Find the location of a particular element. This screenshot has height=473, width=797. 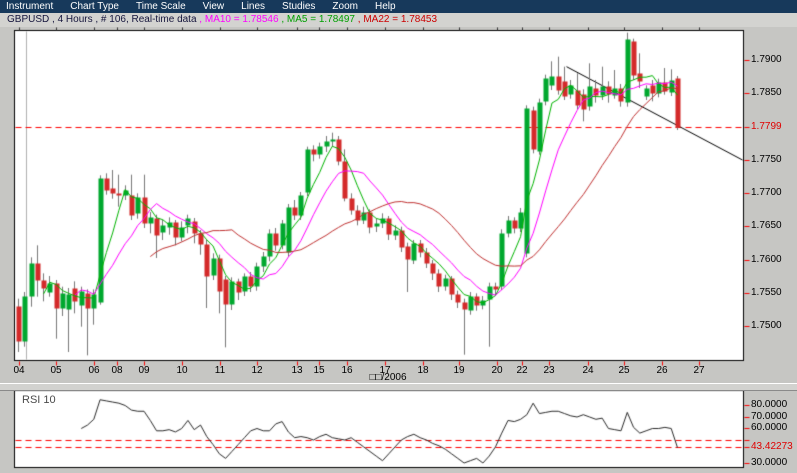

rsi-axis-label: 70.0000 is located at coordinates (769, 416).